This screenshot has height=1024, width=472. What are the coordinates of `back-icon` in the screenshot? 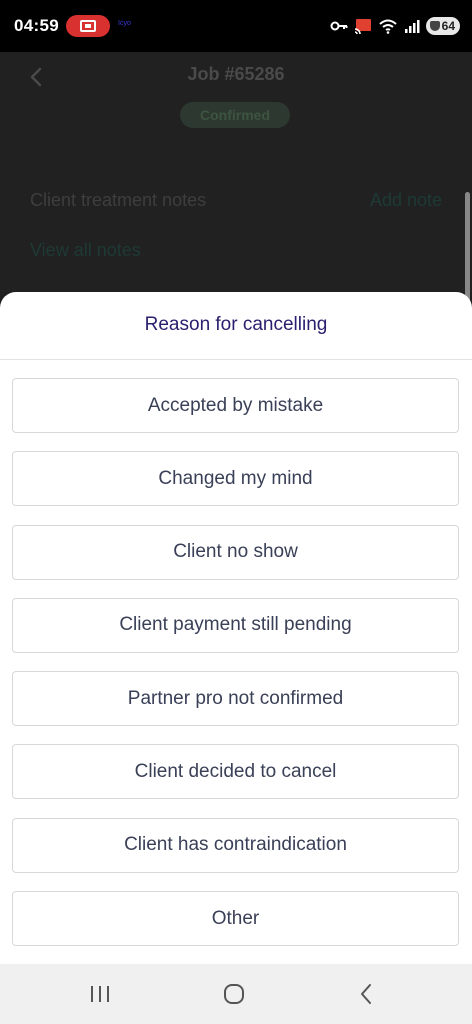 It's located at (366, 994).